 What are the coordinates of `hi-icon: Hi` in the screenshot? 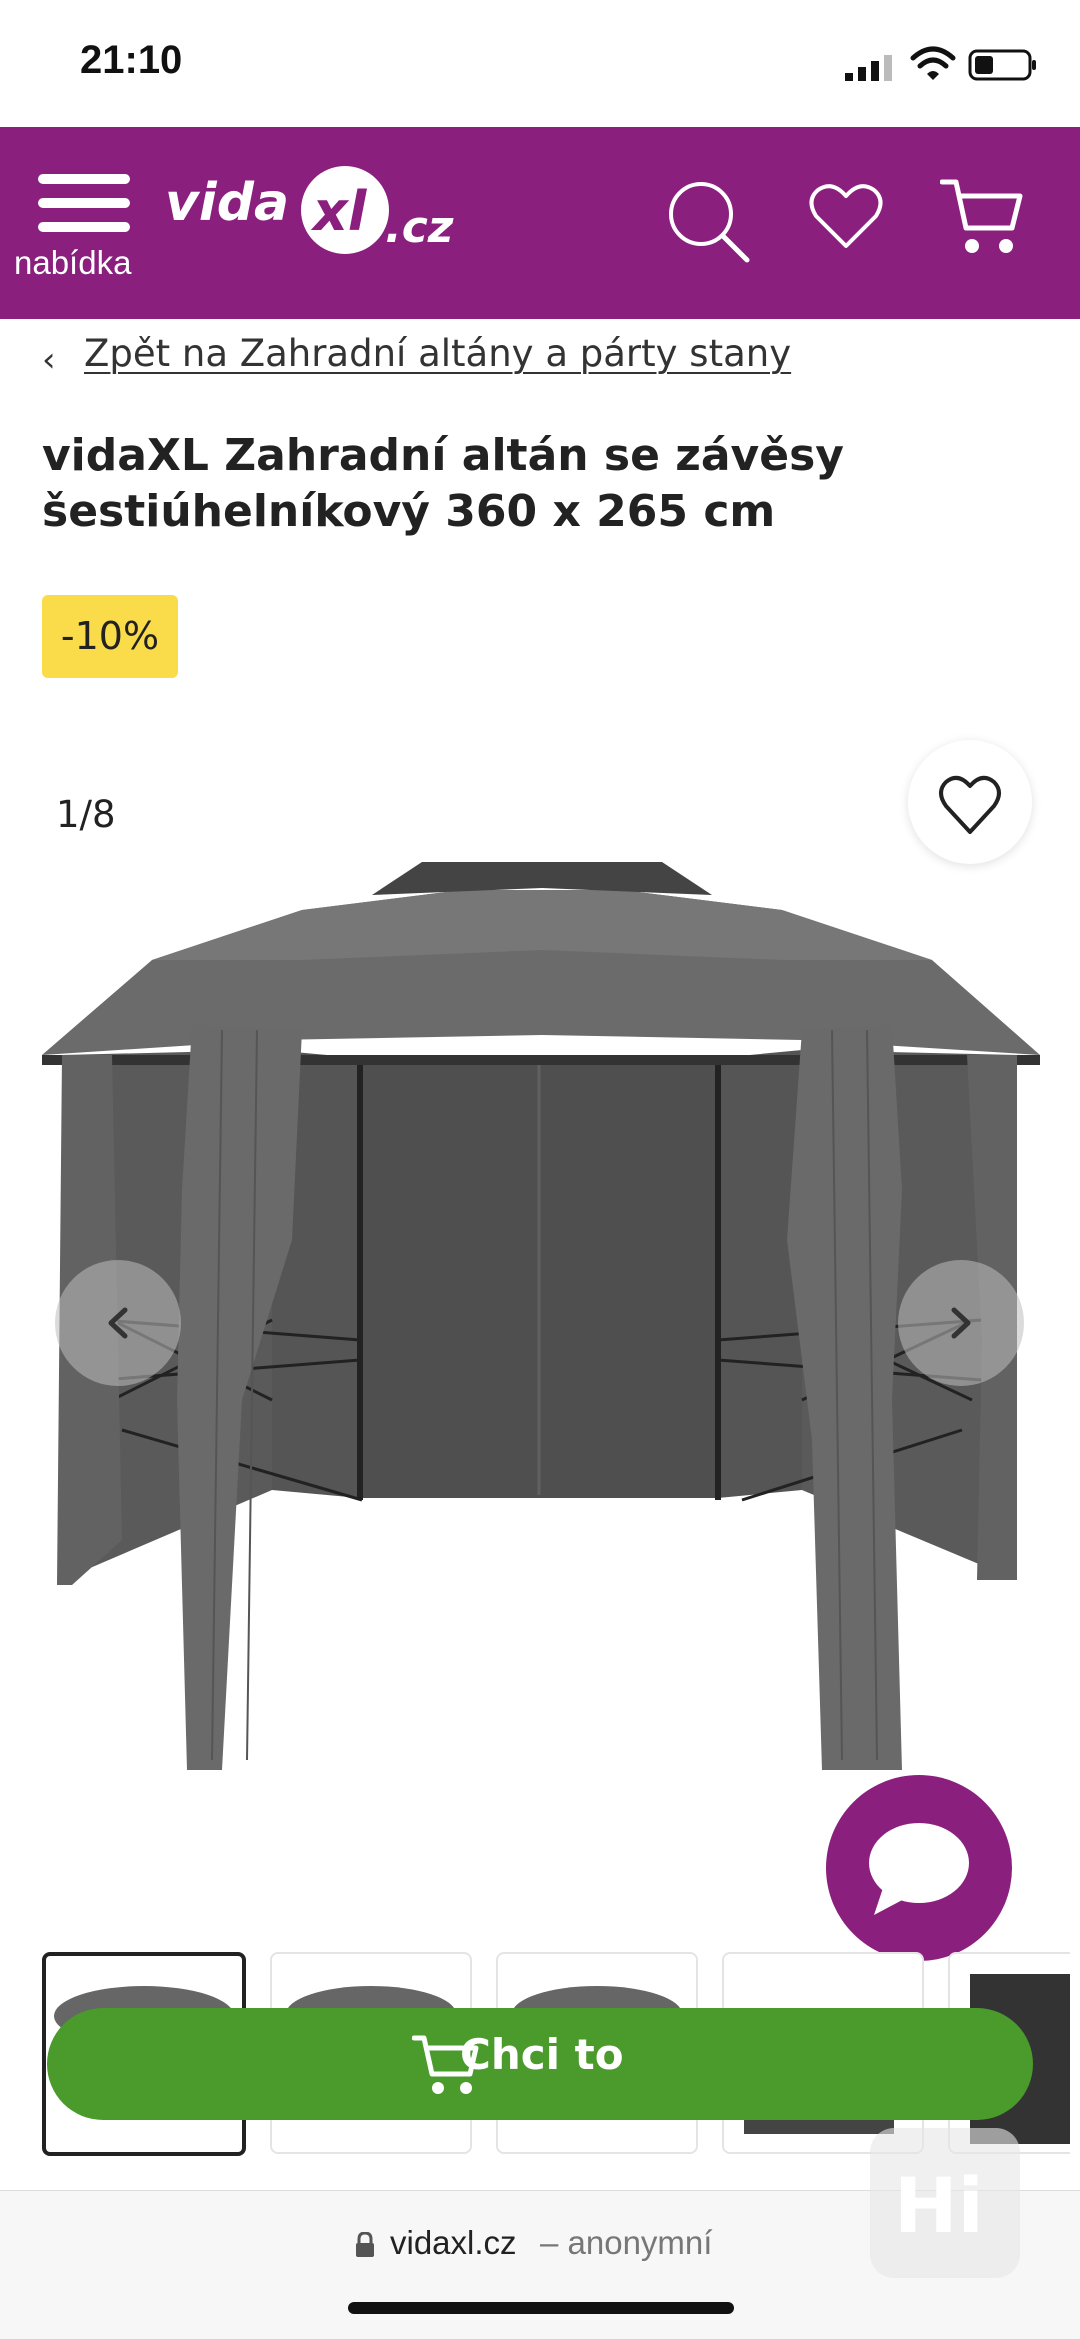 It's located at (939, 2205).